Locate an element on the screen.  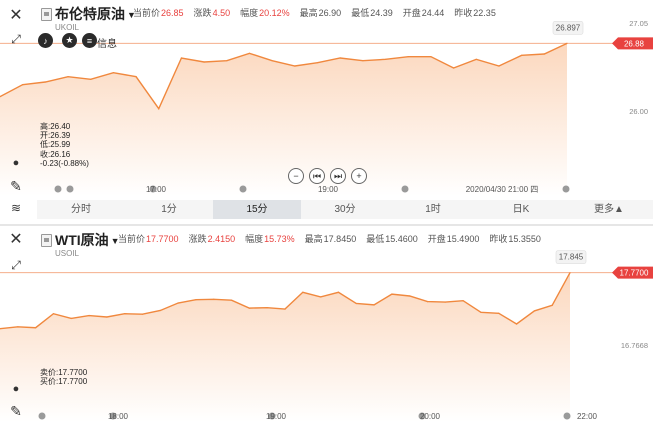
price-tag-label: 26.88 is located at coordinates (634, 43).